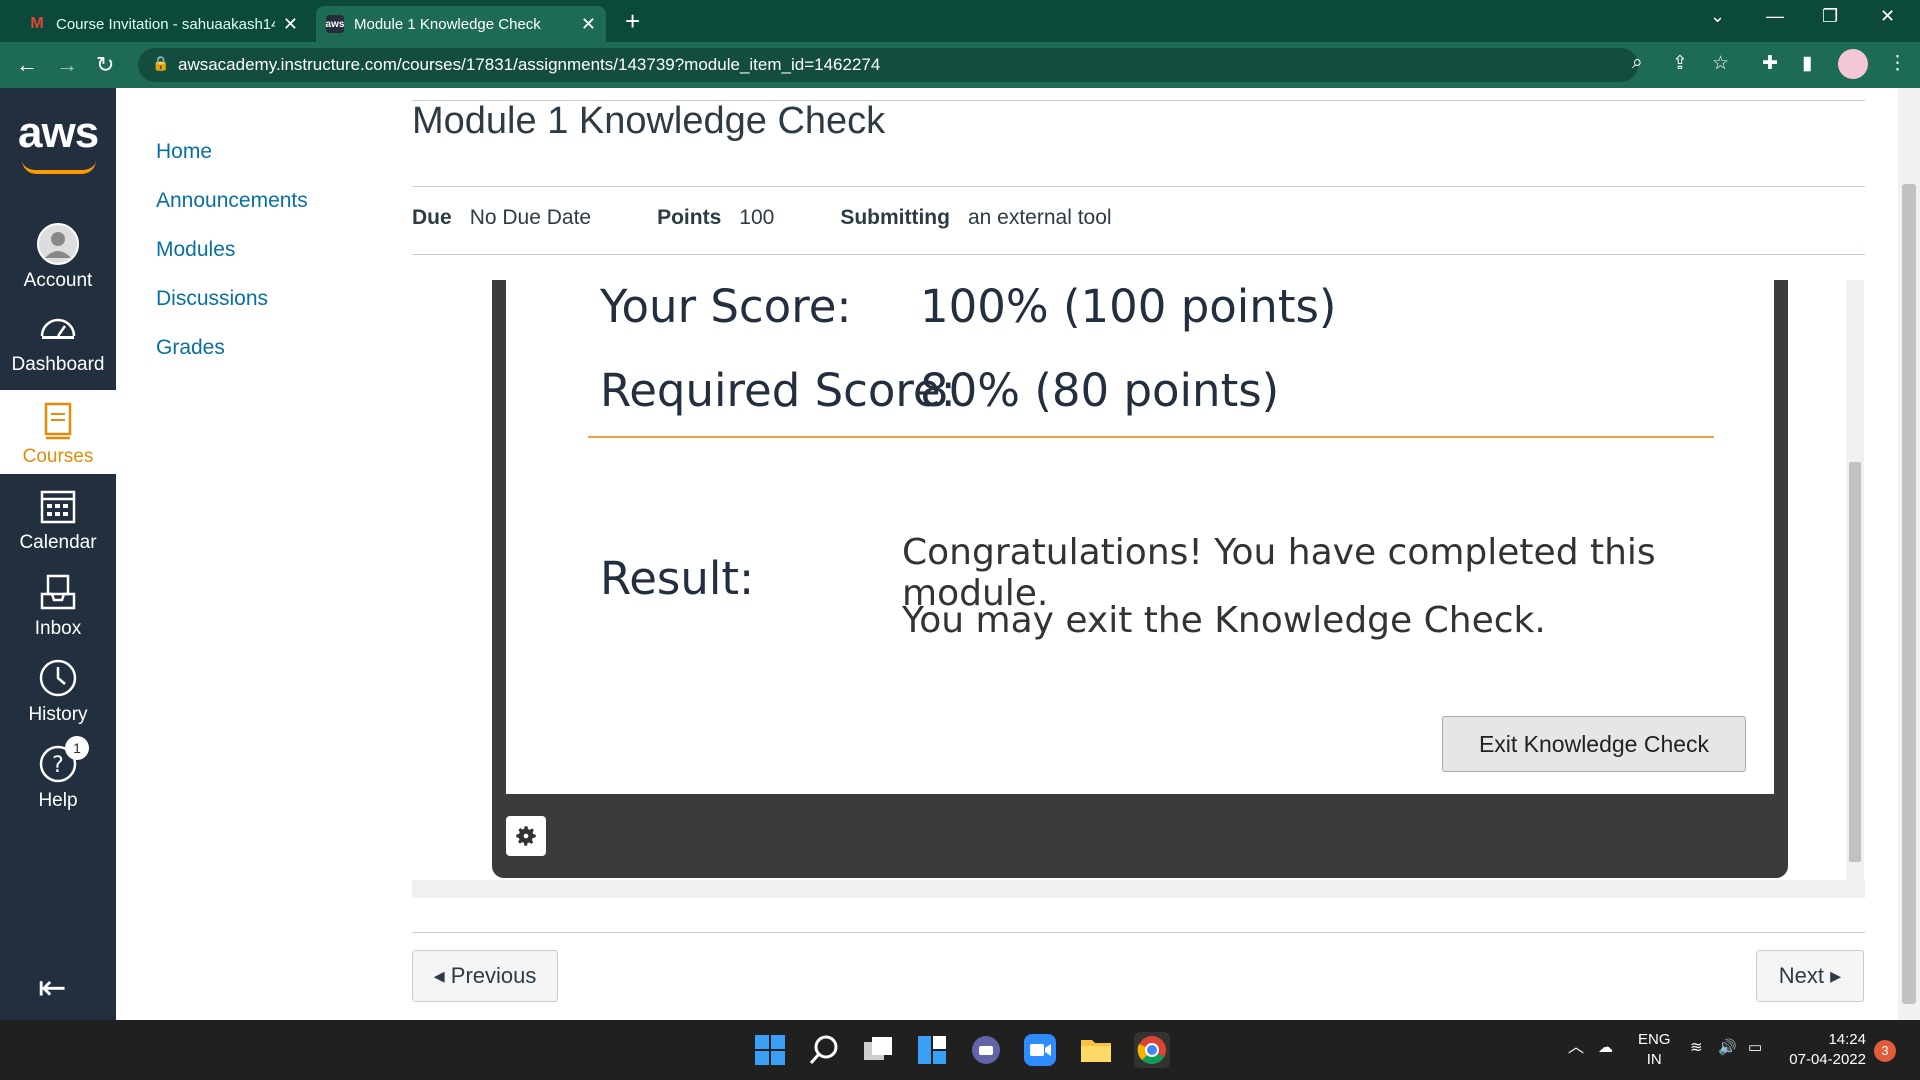 The width and height of the screenshot is (1920, 1080). Describe the element at coordinates (526, 836) in the screenshot. I see `settings-button` at that location.